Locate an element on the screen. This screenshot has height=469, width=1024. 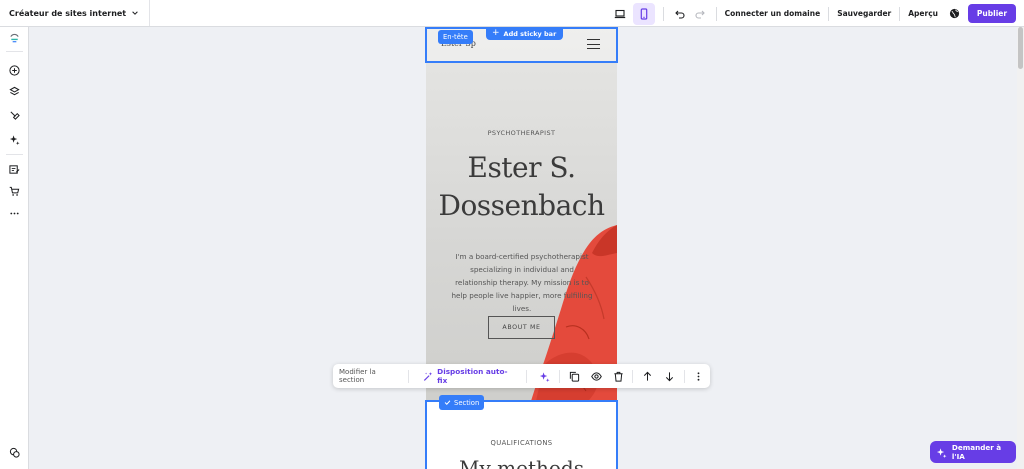
site-builder-label: Créateur de sites internet is located at coordinates (68, 13).